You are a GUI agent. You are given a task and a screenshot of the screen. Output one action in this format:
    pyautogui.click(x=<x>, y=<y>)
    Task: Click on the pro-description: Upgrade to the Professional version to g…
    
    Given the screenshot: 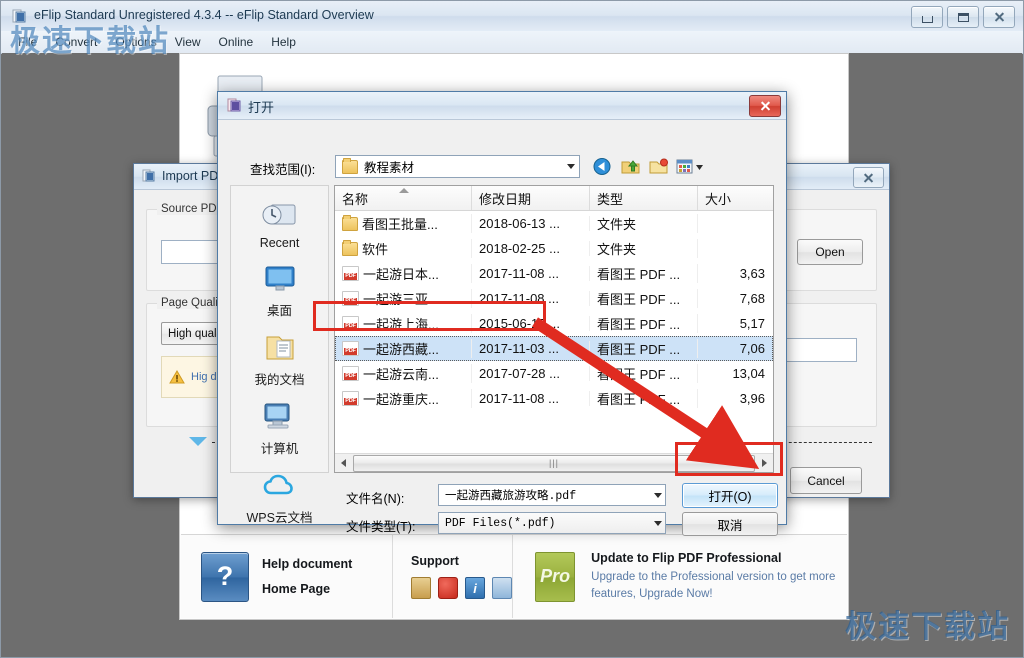 What is the action you would take?
    pyautogui.click(x=713, y=585)
    